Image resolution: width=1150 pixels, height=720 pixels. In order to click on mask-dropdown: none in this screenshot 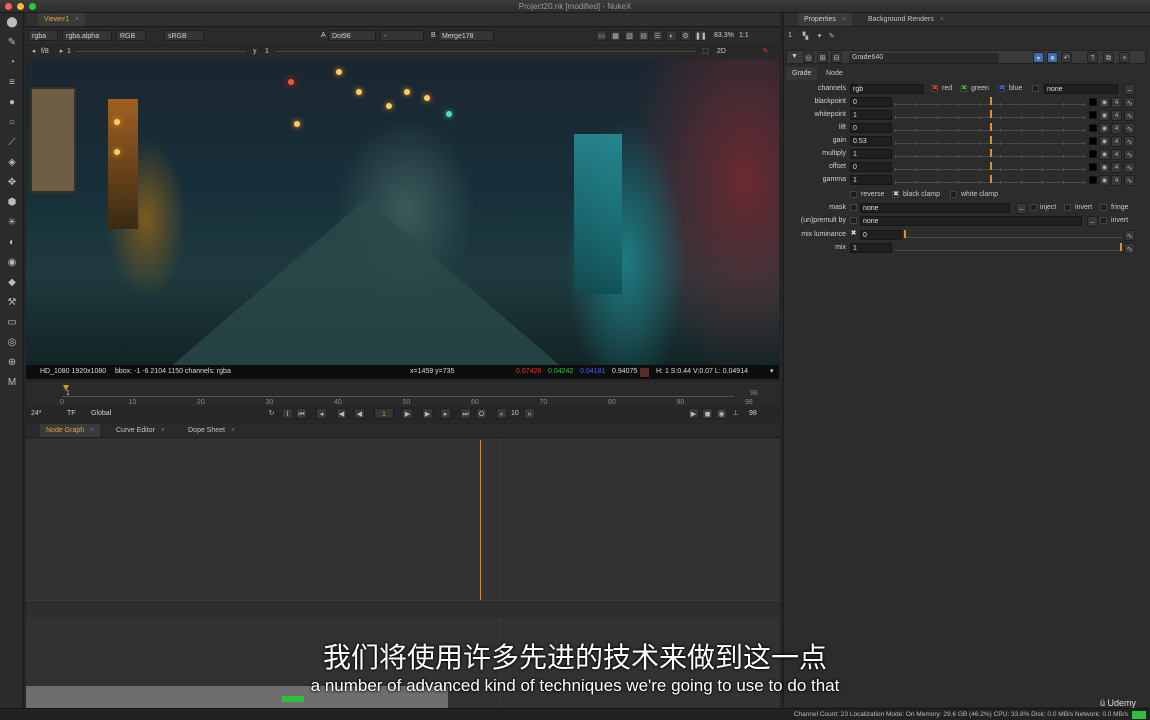, I will do `click(935, 208)`.